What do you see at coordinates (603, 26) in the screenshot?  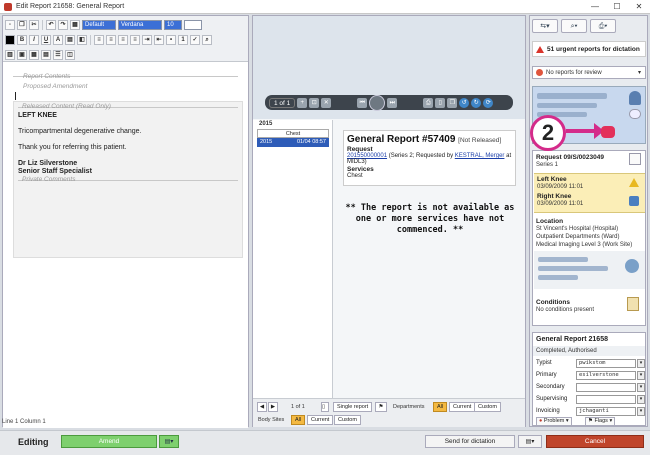 I see `print-menu-icon: ⎙▾` at bounding box center [603, 26].